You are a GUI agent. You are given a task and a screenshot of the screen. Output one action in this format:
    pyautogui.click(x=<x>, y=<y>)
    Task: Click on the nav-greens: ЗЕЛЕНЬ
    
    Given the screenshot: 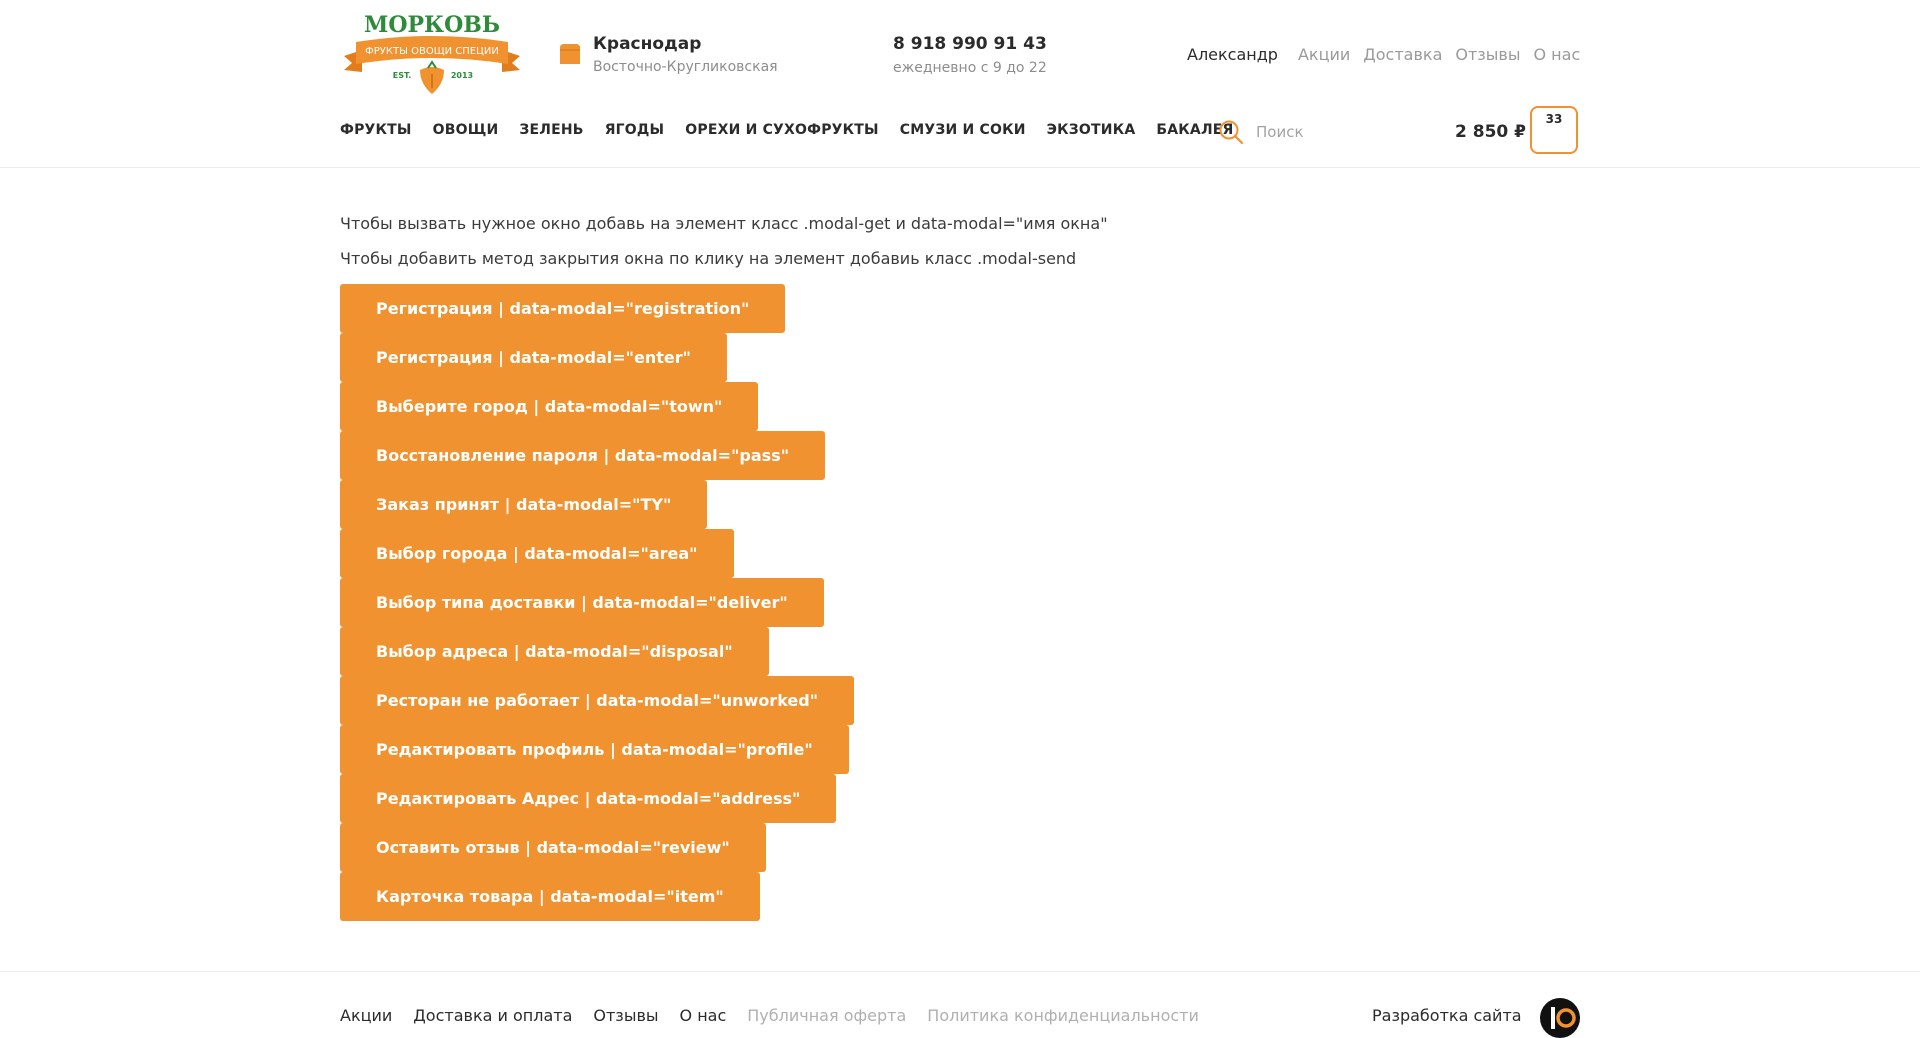 What is the action you would take?
    pyautogui.click(x=551, y=130)
    